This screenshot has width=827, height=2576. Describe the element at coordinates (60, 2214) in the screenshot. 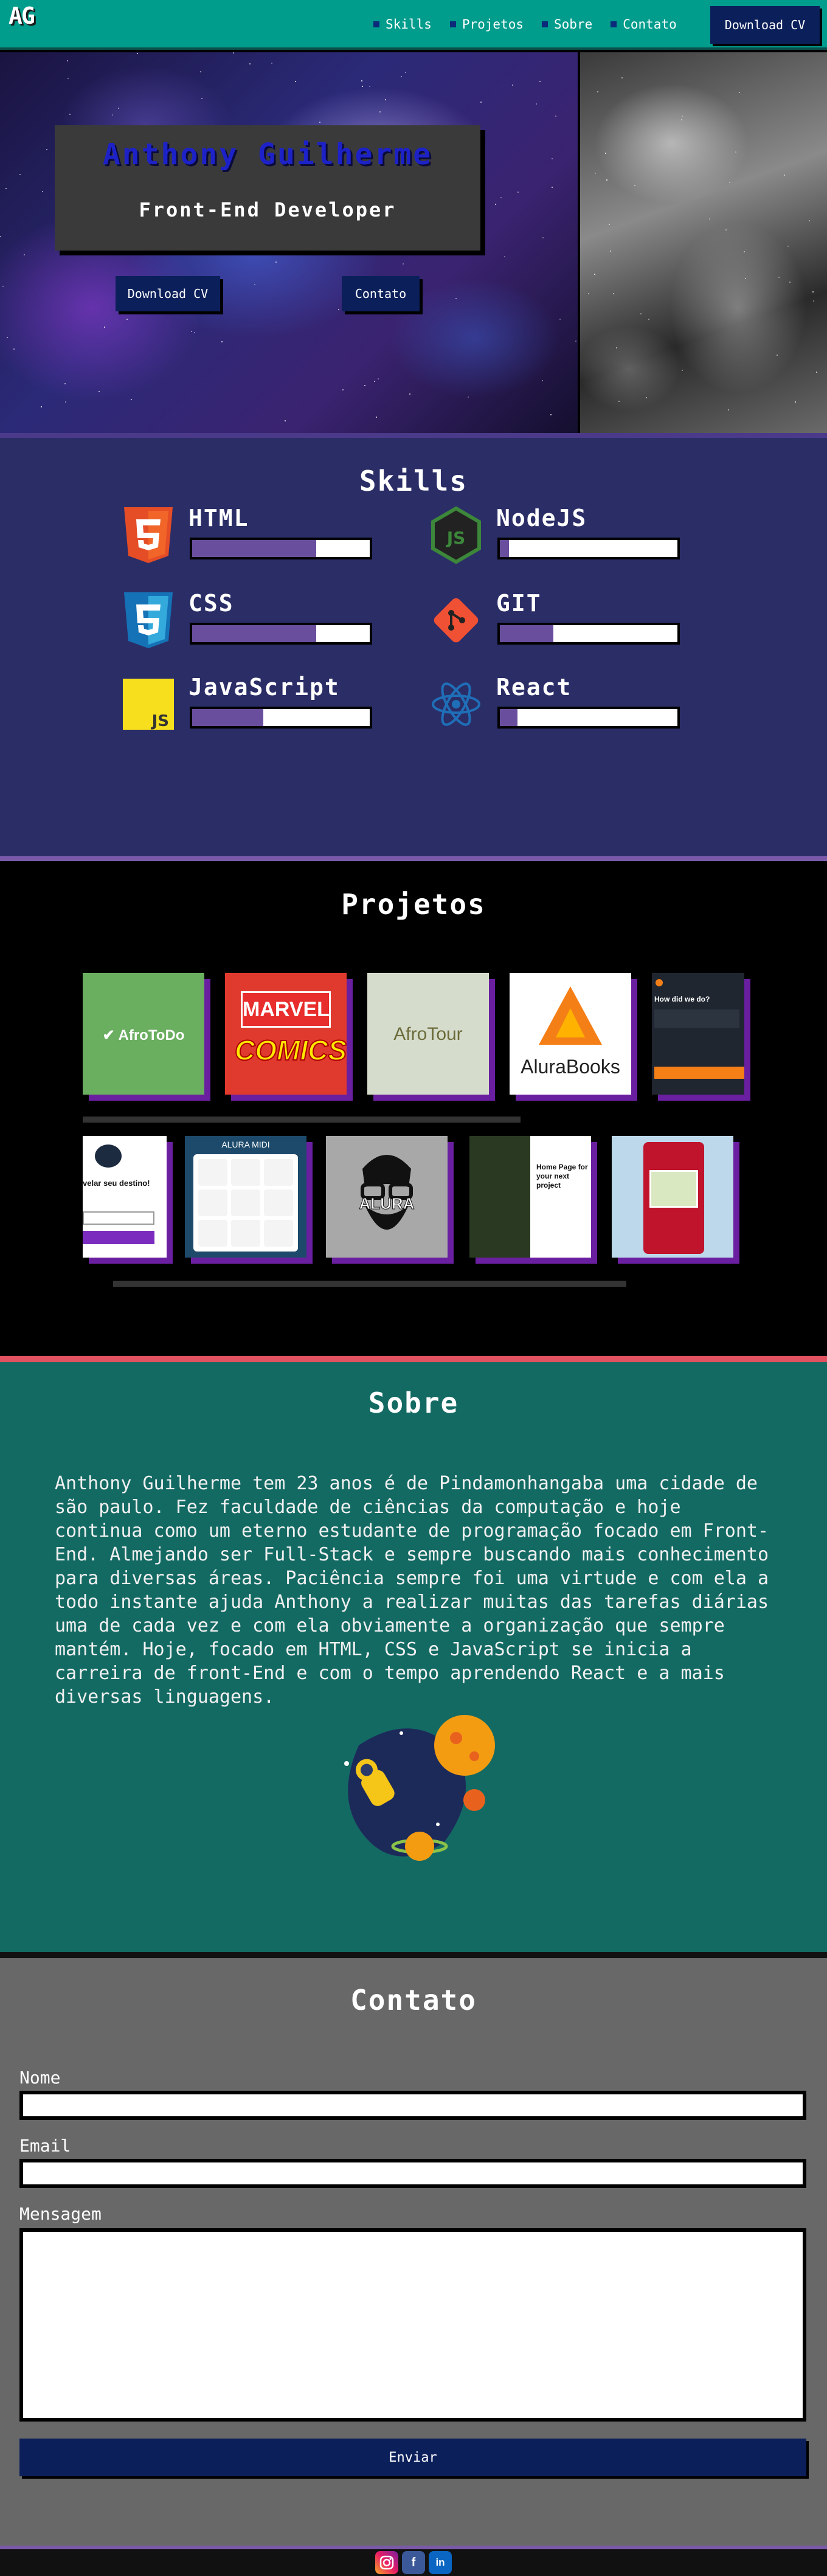

I see `mensagem-label: Mensagem` at that location.